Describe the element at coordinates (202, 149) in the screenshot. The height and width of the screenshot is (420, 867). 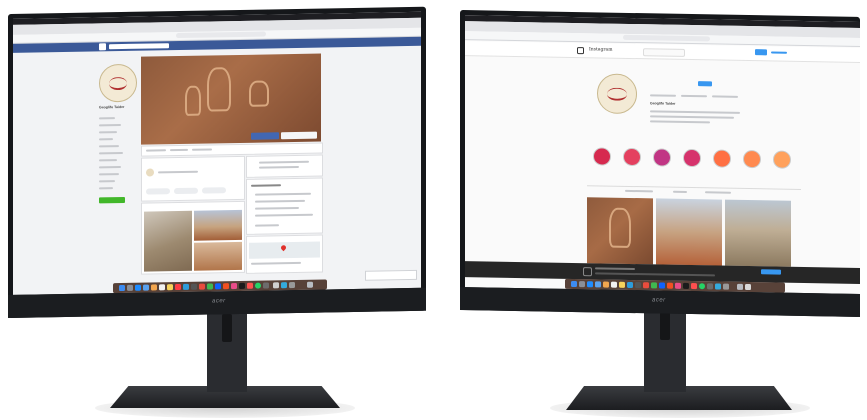
I see `share-button` at that location.